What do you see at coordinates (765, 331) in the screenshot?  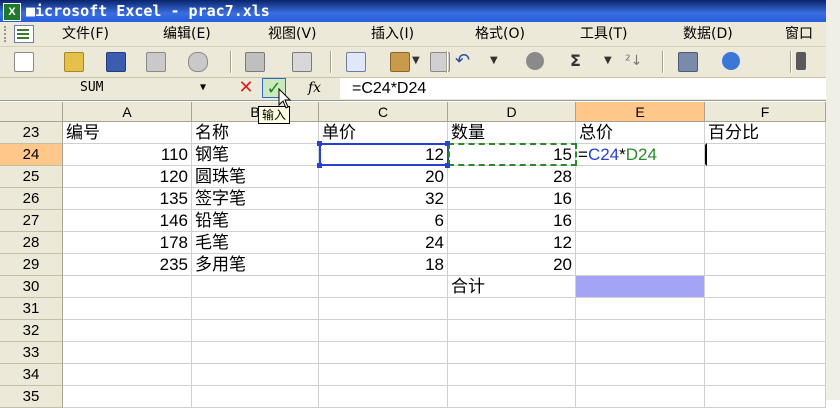 I see `cell-f32` at bounding box center [765, 331].